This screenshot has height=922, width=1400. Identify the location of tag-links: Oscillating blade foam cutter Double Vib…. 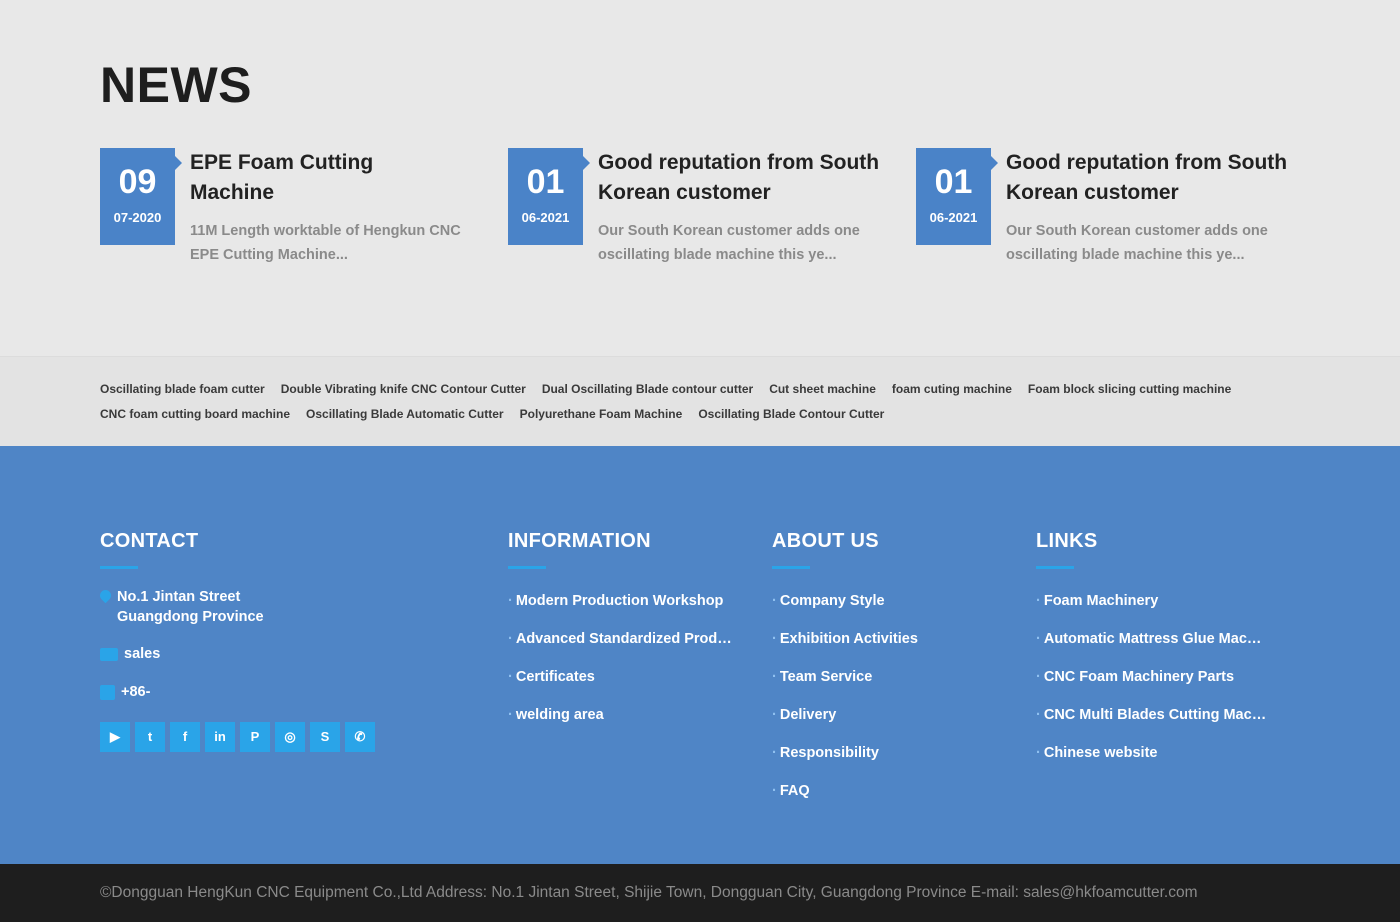
(700, 401).